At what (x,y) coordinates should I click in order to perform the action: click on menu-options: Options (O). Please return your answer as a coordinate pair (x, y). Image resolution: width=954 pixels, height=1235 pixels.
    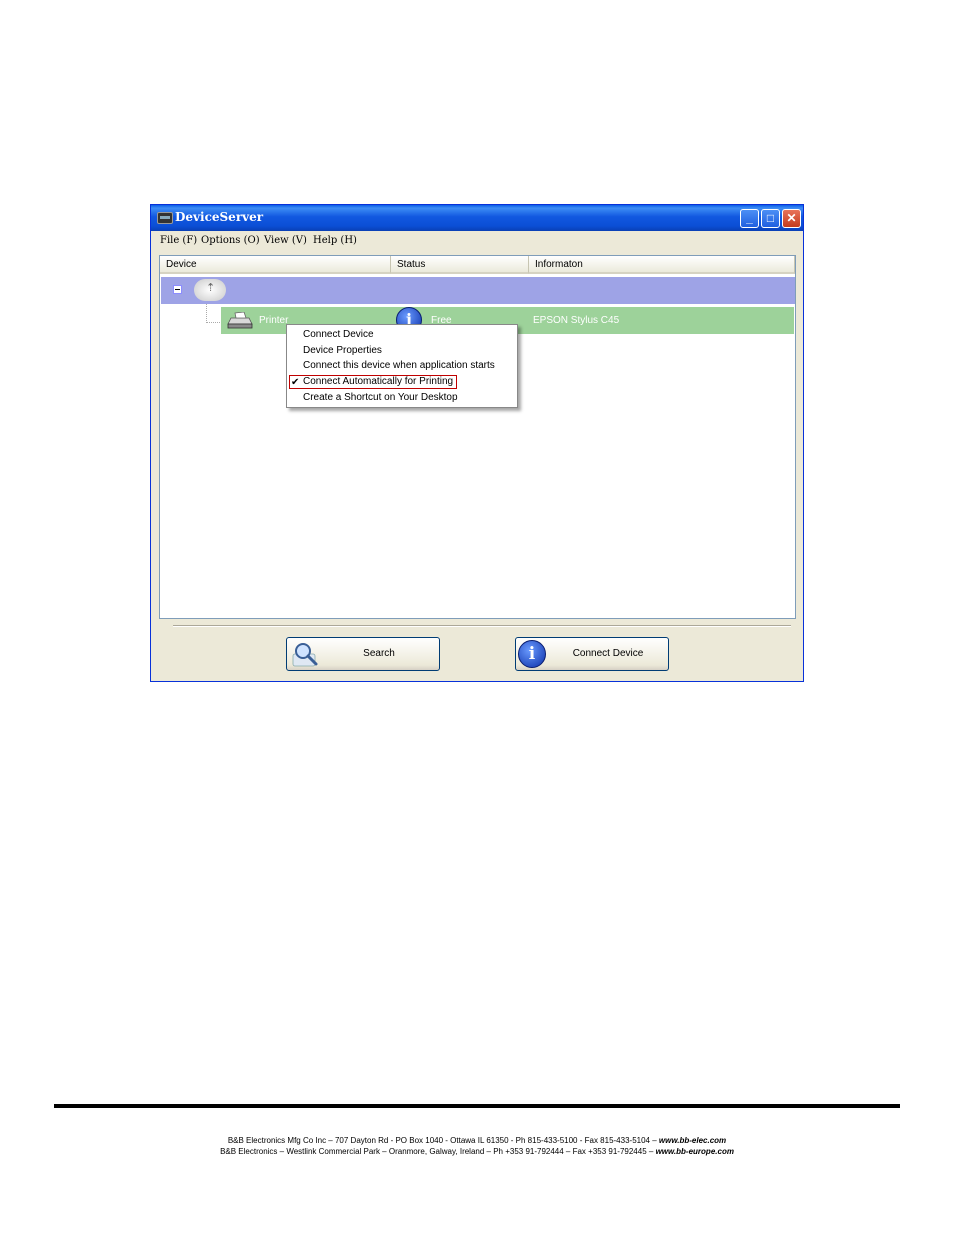
    Looking at the image, I should click on (230, 240).